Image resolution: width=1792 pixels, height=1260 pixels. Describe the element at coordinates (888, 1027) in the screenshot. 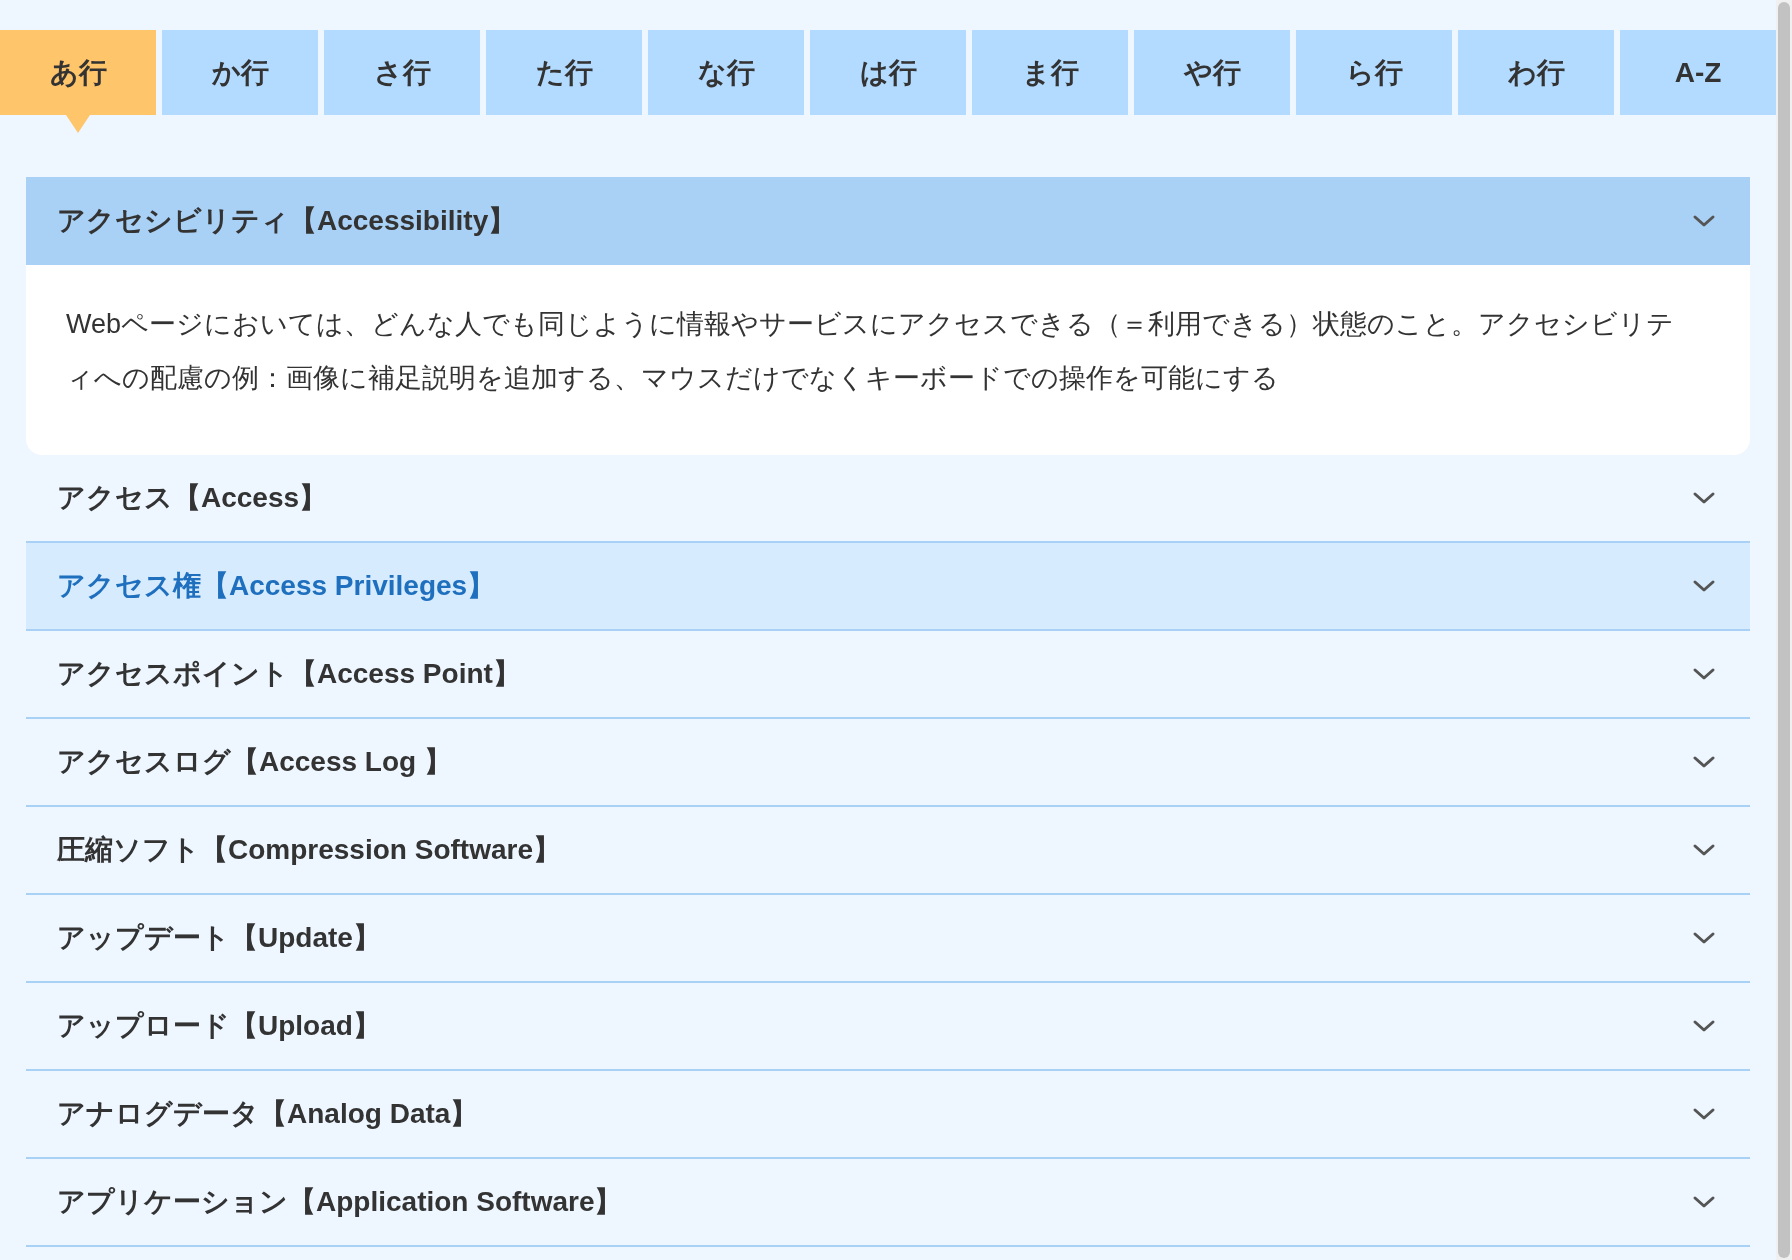

I see `term-header: アップロード【Upload】` at that location.